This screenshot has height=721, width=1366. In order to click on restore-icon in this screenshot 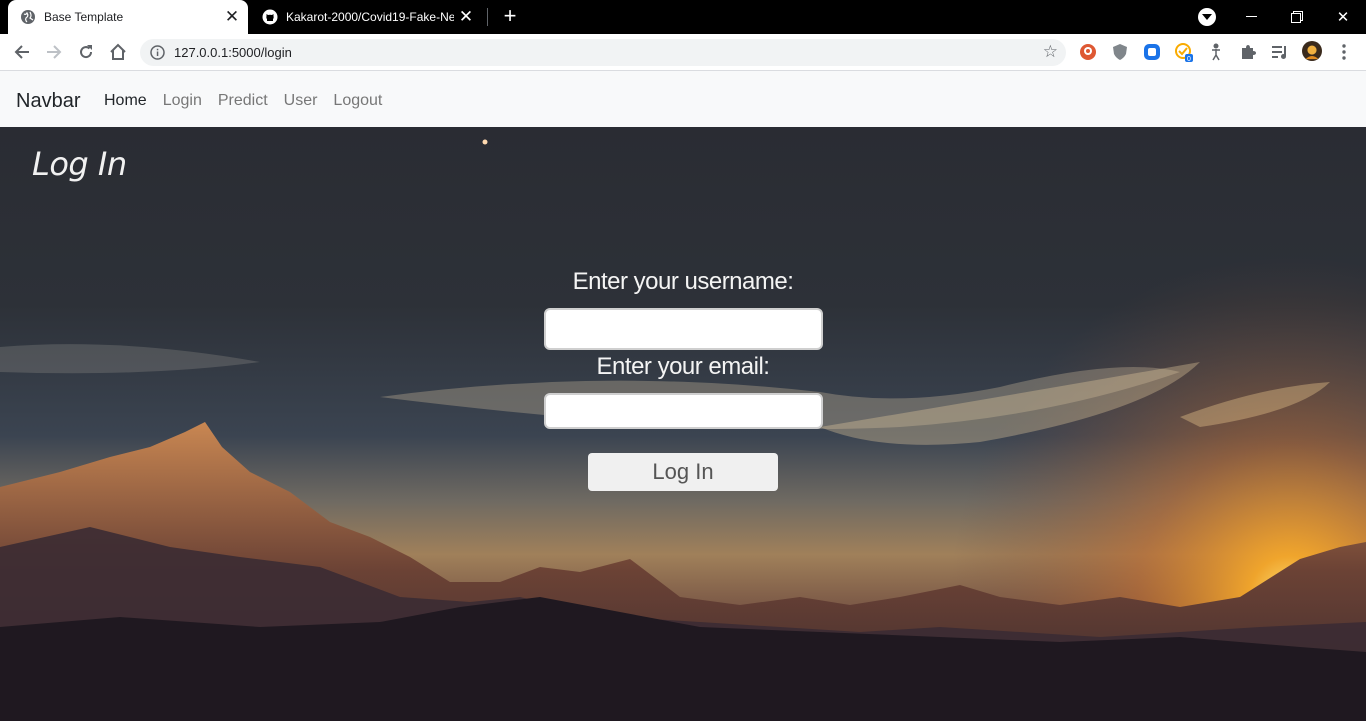, I will do `click(1297, 17)`.